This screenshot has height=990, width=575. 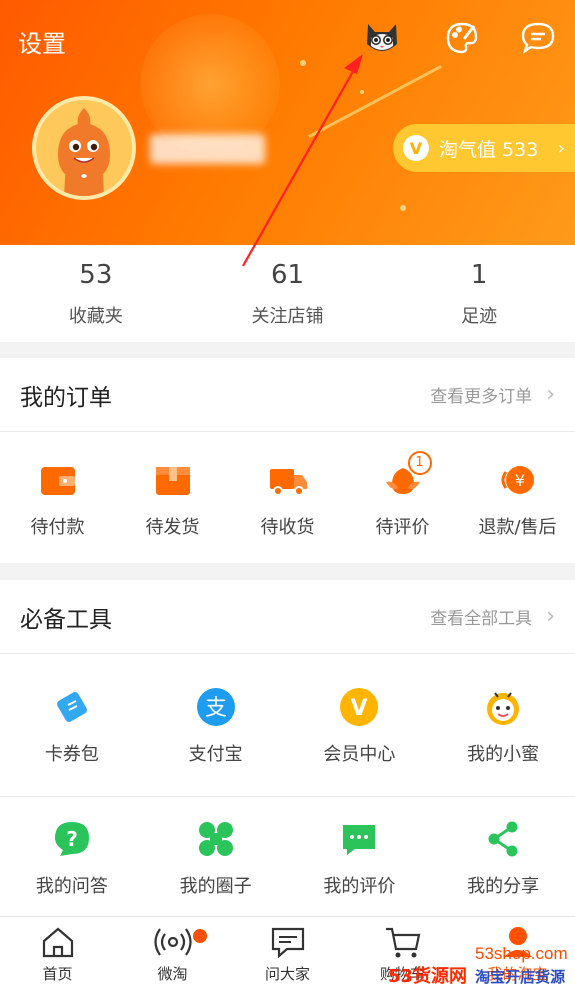 I want to click on svg-text: 支, so click(x=216, y=708).